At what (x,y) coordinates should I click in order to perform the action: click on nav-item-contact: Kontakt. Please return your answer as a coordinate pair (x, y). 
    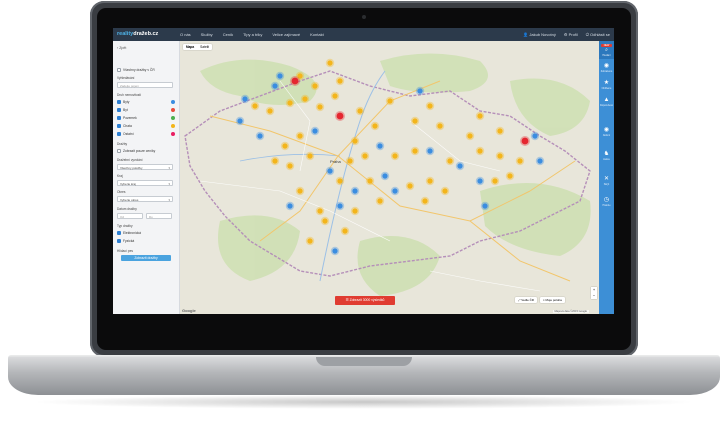
    Looking at the image, I should click on (317, 34).